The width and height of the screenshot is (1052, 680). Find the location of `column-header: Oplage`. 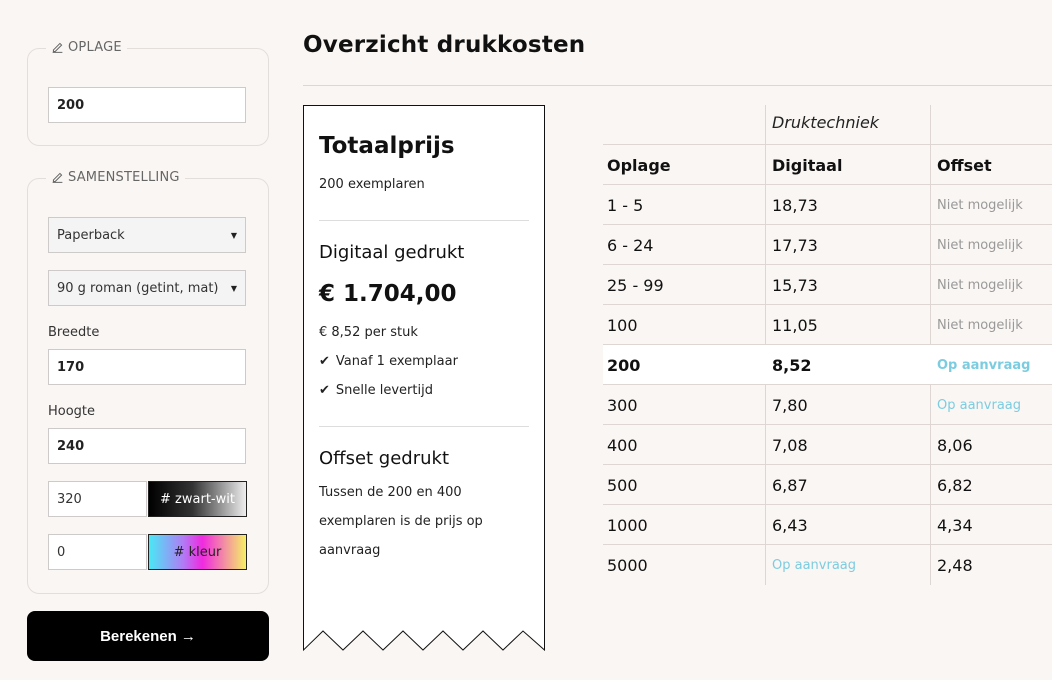

column-header: Oplage is located at coordinates (639, 165).